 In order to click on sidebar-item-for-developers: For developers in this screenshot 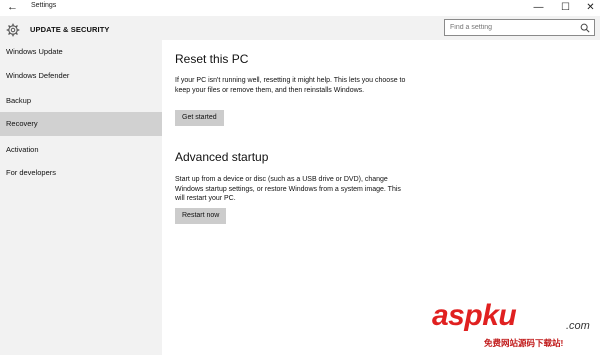, I will do `click(81, 173)`.